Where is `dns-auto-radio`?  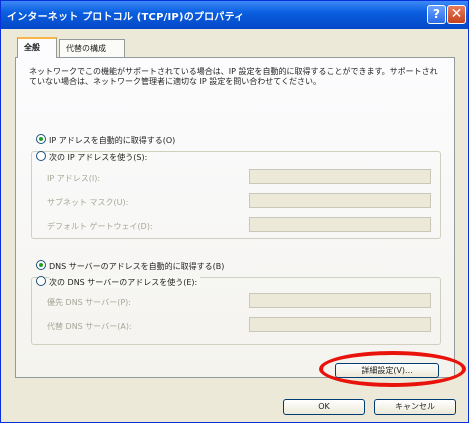
dns-auto-radio is located at coordinates (41, 265).